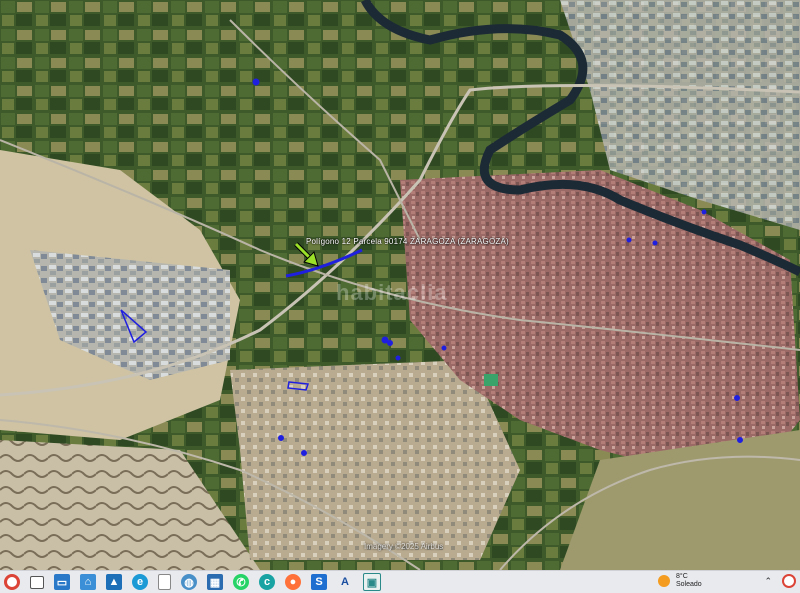 This screenshot has height=593, width=800. Describe the element at coordinates (62, 582) in the screenshot. I see `explorer-icon: ▭` at that location.